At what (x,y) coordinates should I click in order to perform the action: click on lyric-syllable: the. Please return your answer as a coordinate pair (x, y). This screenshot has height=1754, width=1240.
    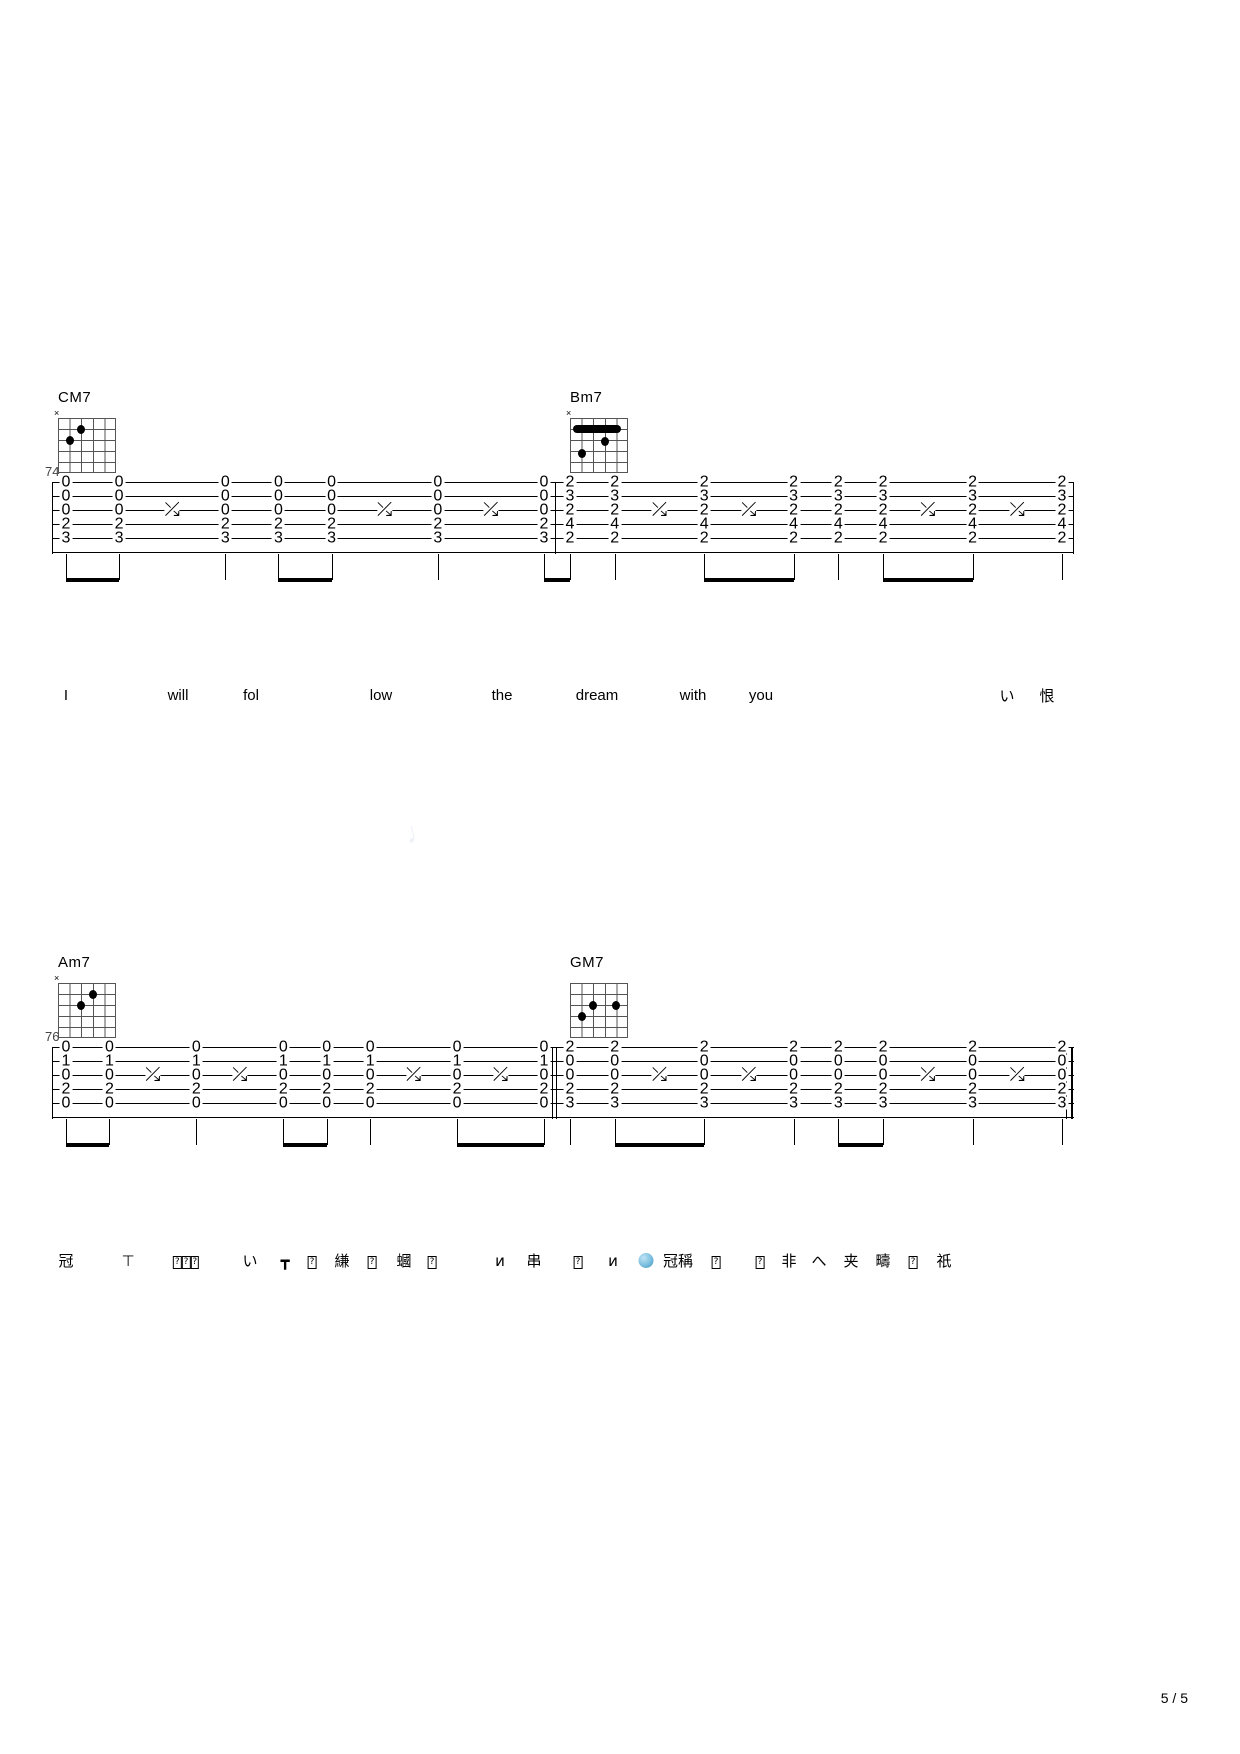
    Looking at the image, I should click on (502, 695).